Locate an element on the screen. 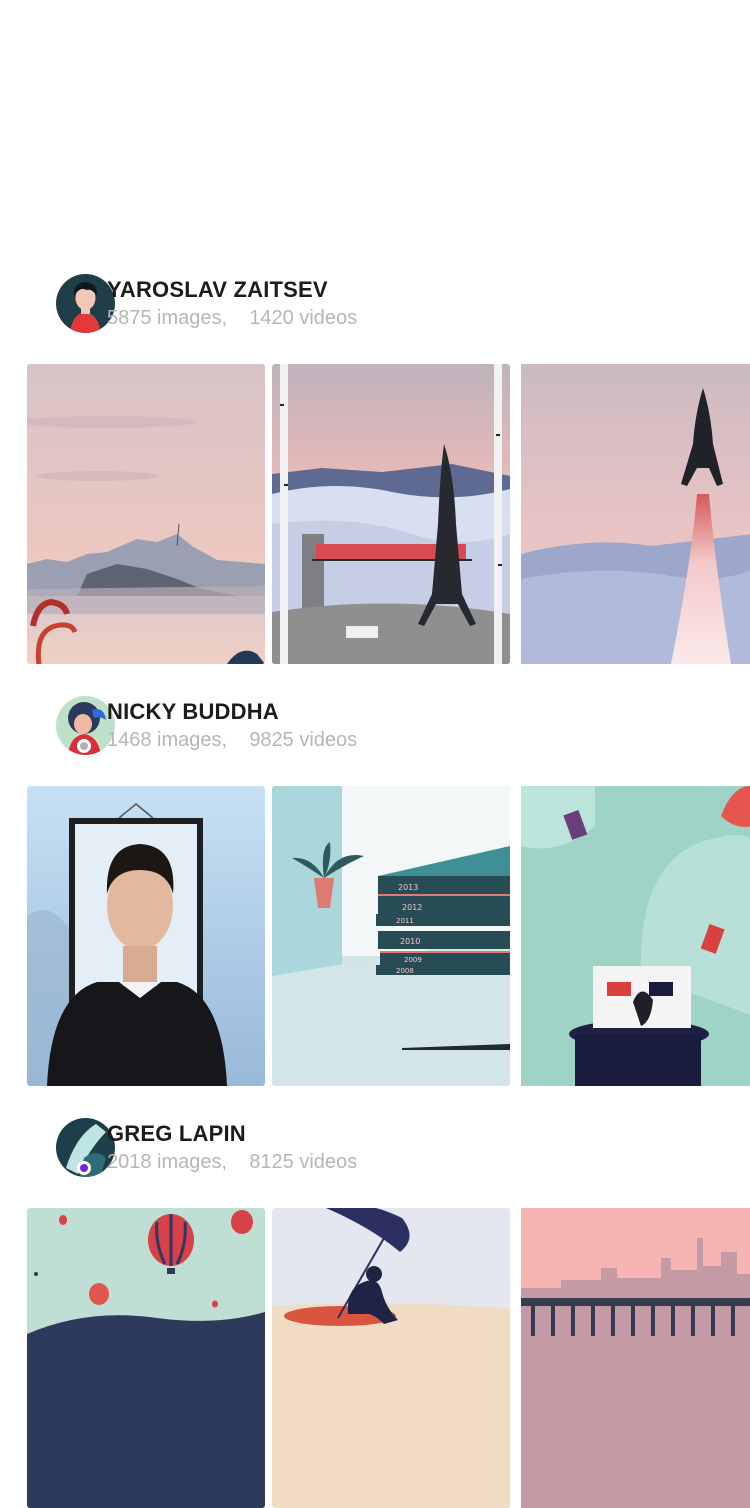  profile-stats: 1468 images, 9825 videos is located at coordinates (232, 740).